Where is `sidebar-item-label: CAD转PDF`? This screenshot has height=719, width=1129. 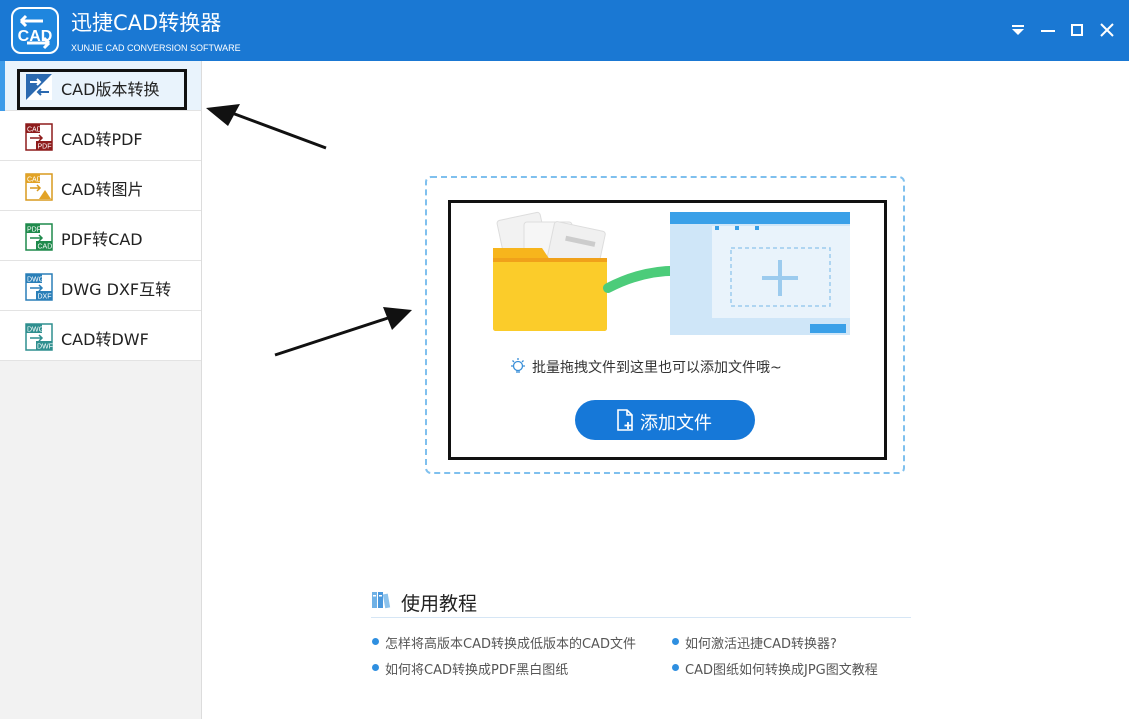 sidebar-item-label: CAD转PDF is located at coordinates (102, 139).